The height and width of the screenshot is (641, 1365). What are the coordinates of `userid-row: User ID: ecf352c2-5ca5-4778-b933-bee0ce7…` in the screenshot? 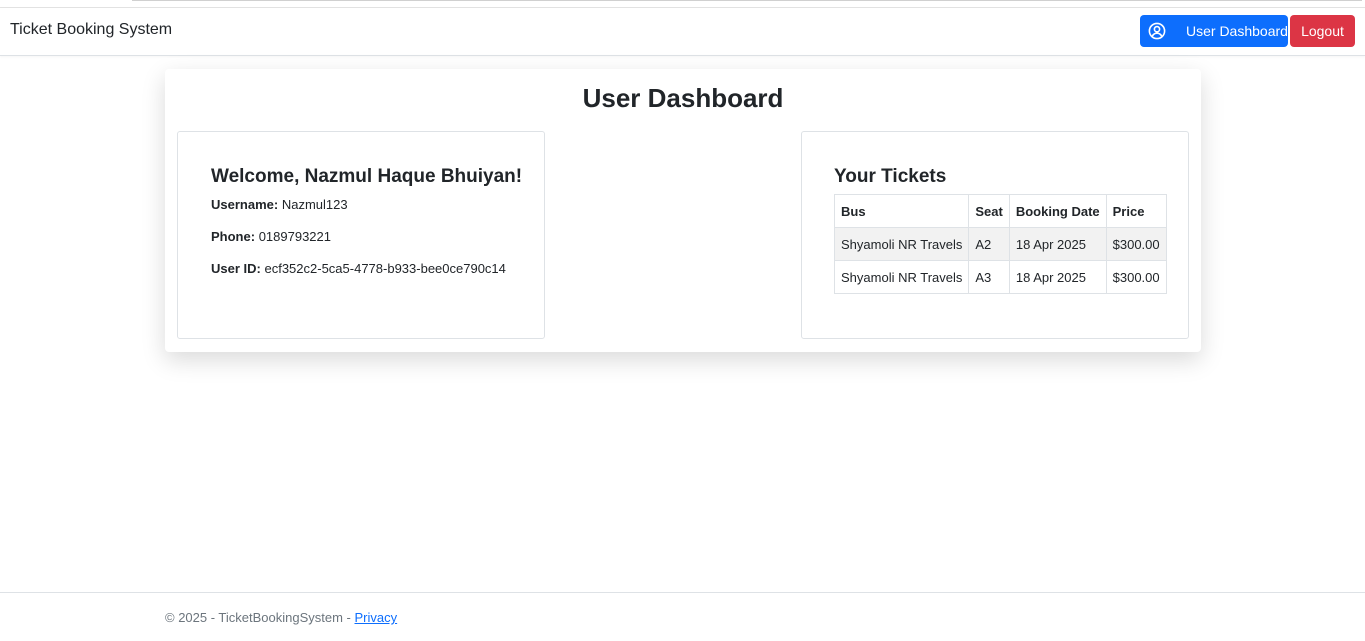 It's located at (358, 268).